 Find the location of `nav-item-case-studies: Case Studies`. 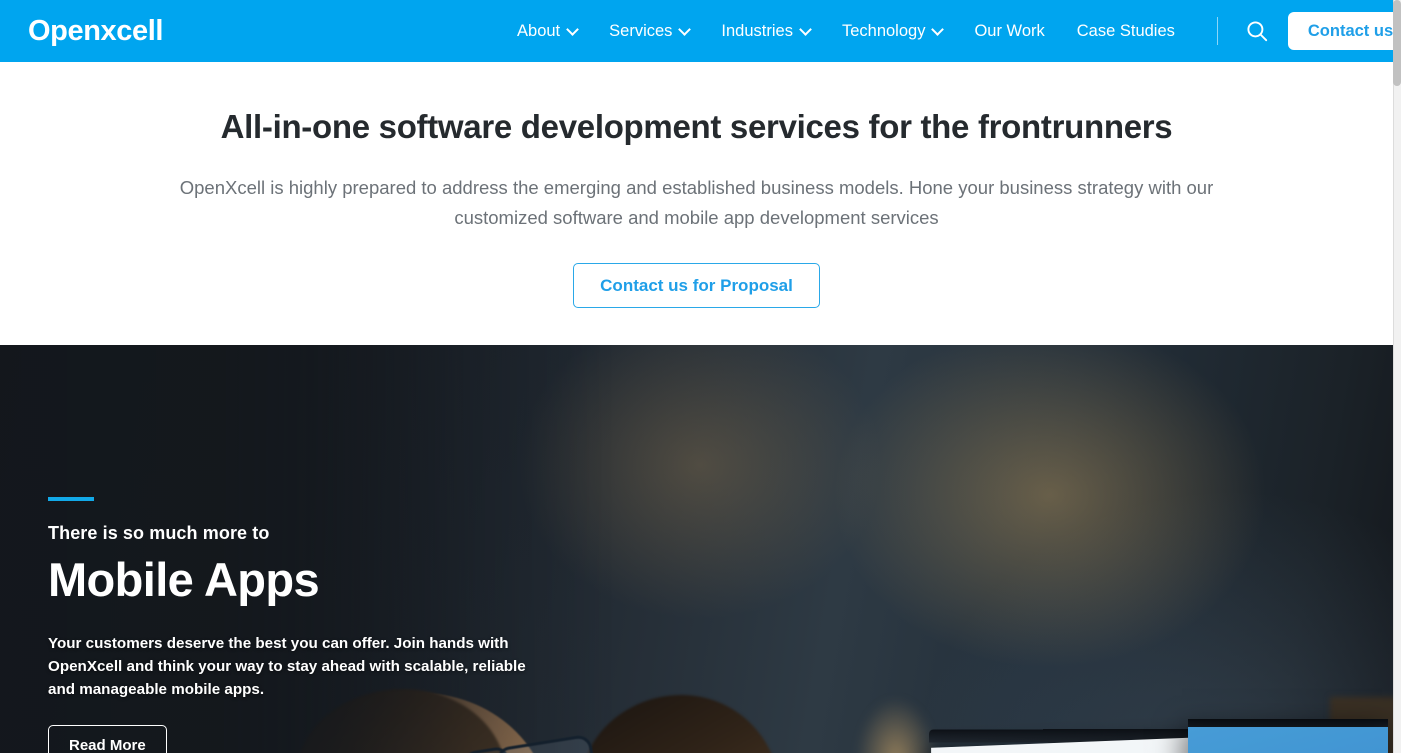

nav-item-case-studies: Case Studies is located at coordinates (1126, 31).